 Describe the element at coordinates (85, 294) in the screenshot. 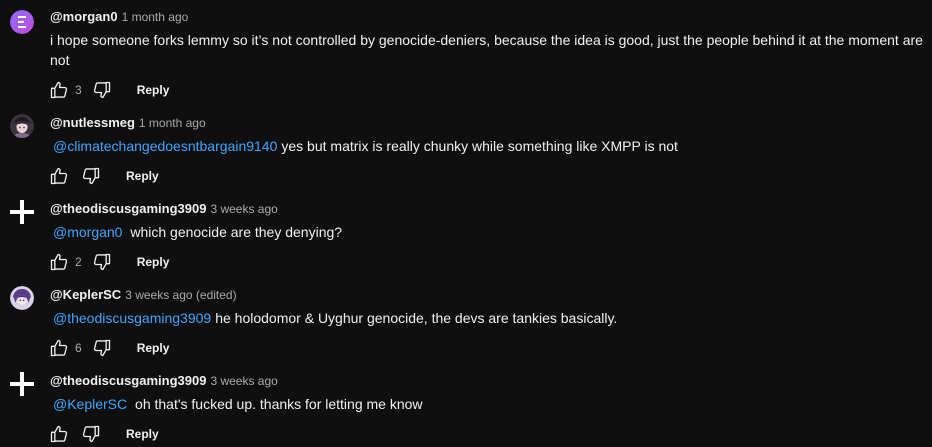

I see `comment-author: @KeplerSC` at that location.